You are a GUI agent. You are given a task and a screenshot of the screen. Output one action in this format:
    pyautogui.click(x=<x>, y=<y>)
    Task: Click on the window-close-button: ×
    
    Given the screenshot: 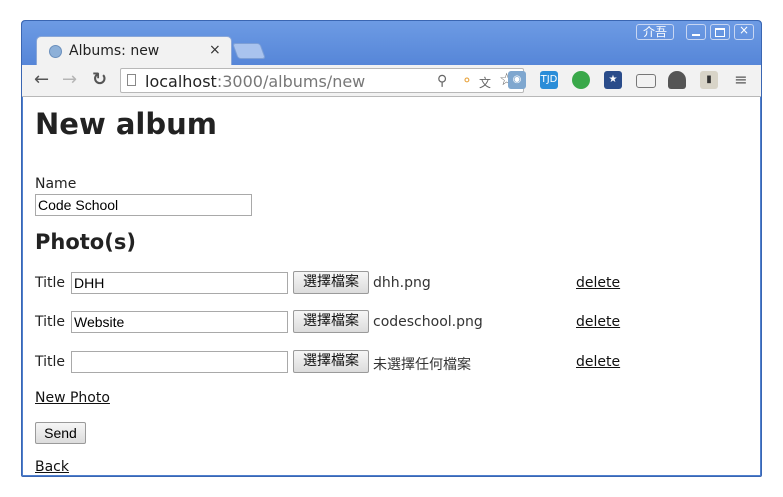 What is the action you would take?
    pyautogui.click(x=744, y=31)
    